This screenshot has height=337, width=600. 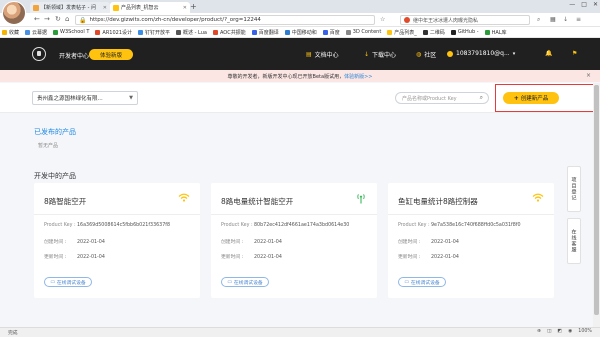 I want to click on bookmark-label: 云幕据, so click(x=40, y=32).